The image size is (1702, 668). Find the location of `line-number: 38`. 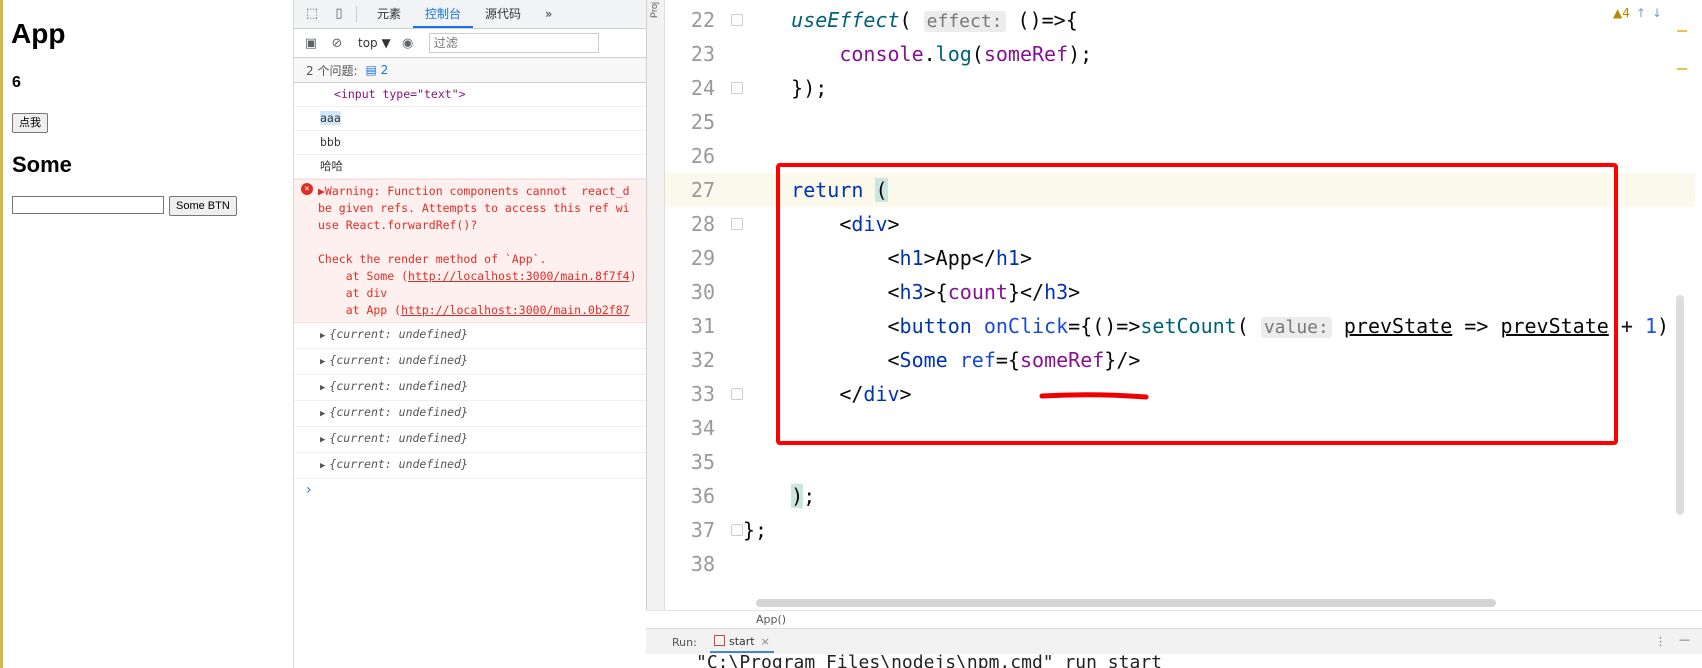

line-number: 38 is located at coordinates (702, 564).